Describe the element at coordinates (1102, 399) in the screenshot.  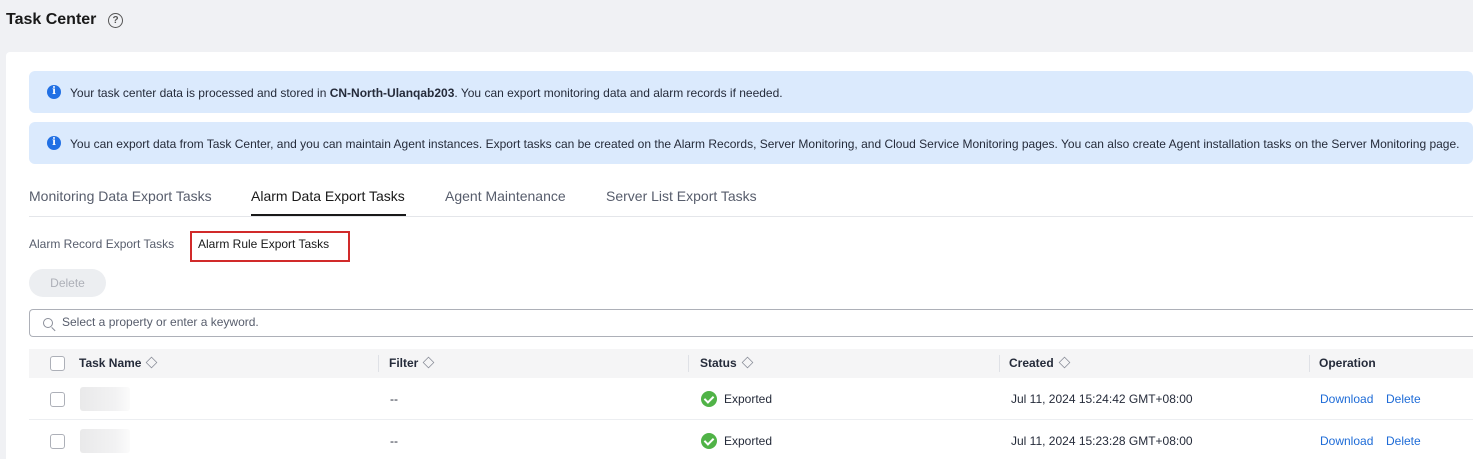
I see `created-cell: Jul 11, 2024 15:24:42 GMT+08:00` at that location.